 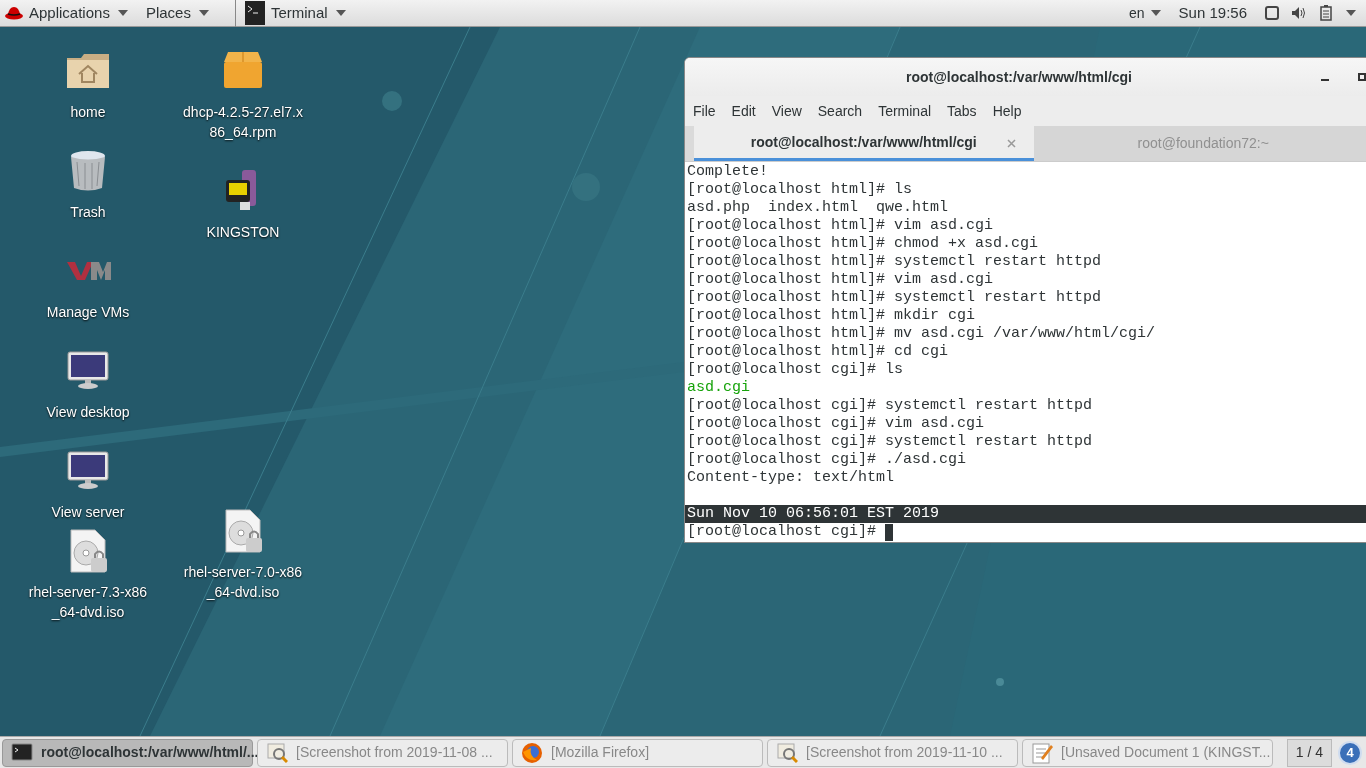 What do you see at coordinates (243, 232) in the screenshot?
I see `icon-label: KINGSTON` at bounding box center [243, 232].